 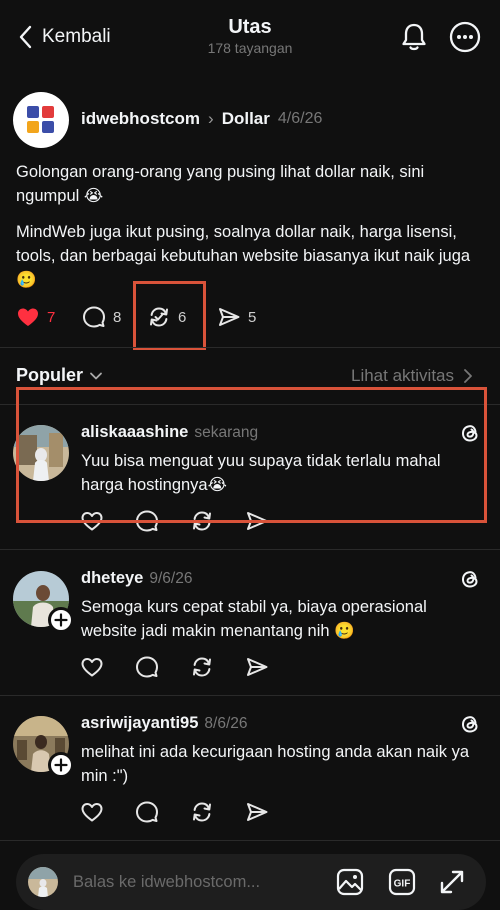 I want to click on highlight-box-reply, so click(x=251, y=455).